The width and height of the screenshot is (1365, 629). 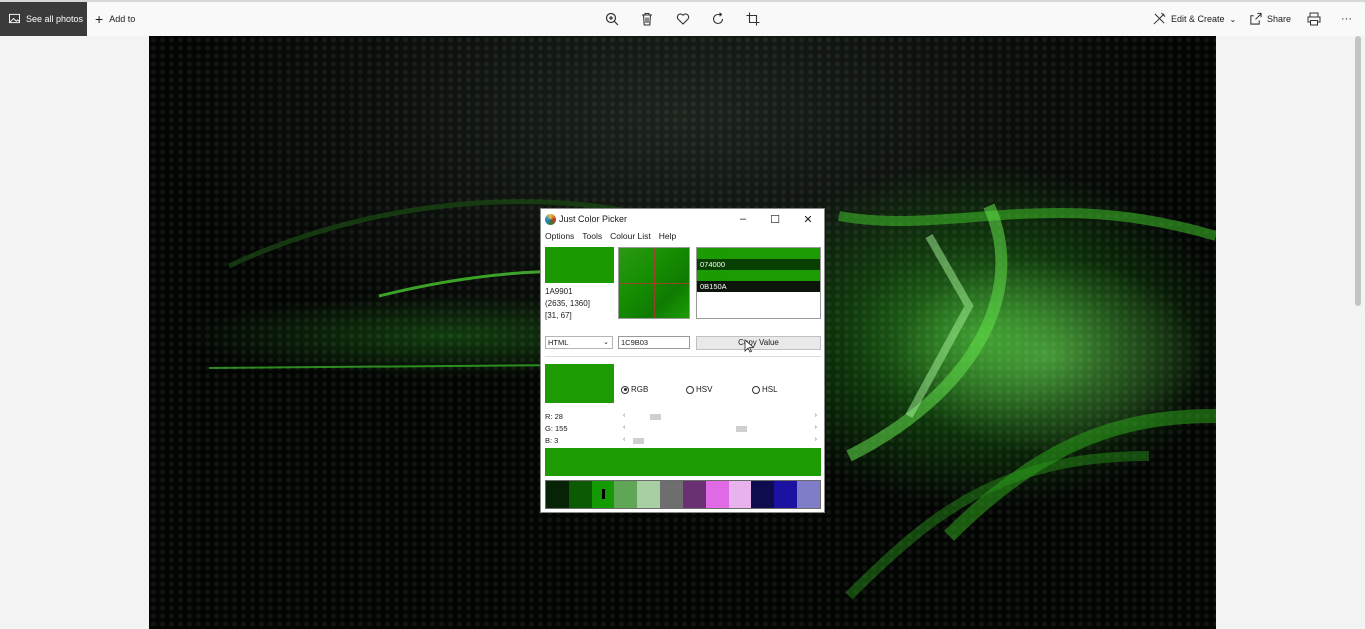 What do you see at coordinates (743, 219) in the screenshot?
I see `minimize-icon: –` at bounding box center [743, 219].